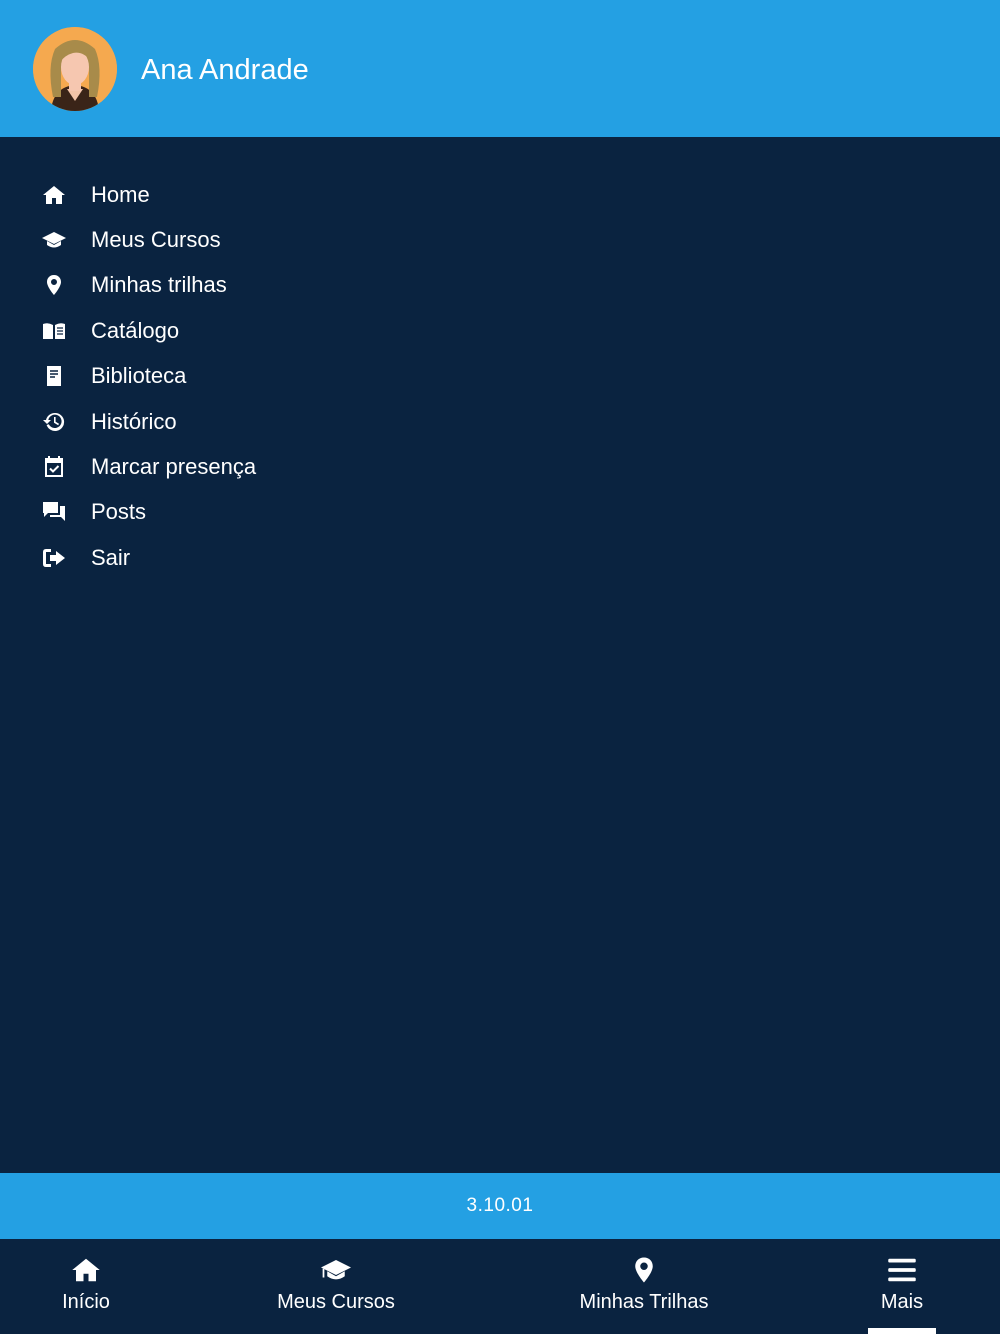  What do you see at coordinates (119, 512) in the screenshot?
I see `menu-item-label: Posts` at bounding box center [119, 512].